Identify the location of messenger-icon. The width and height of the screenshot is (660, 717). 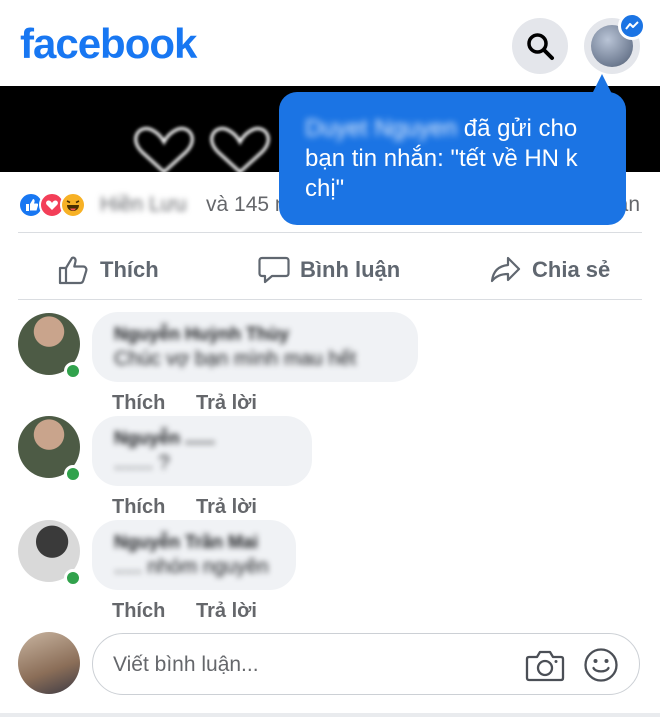
(632, 25).